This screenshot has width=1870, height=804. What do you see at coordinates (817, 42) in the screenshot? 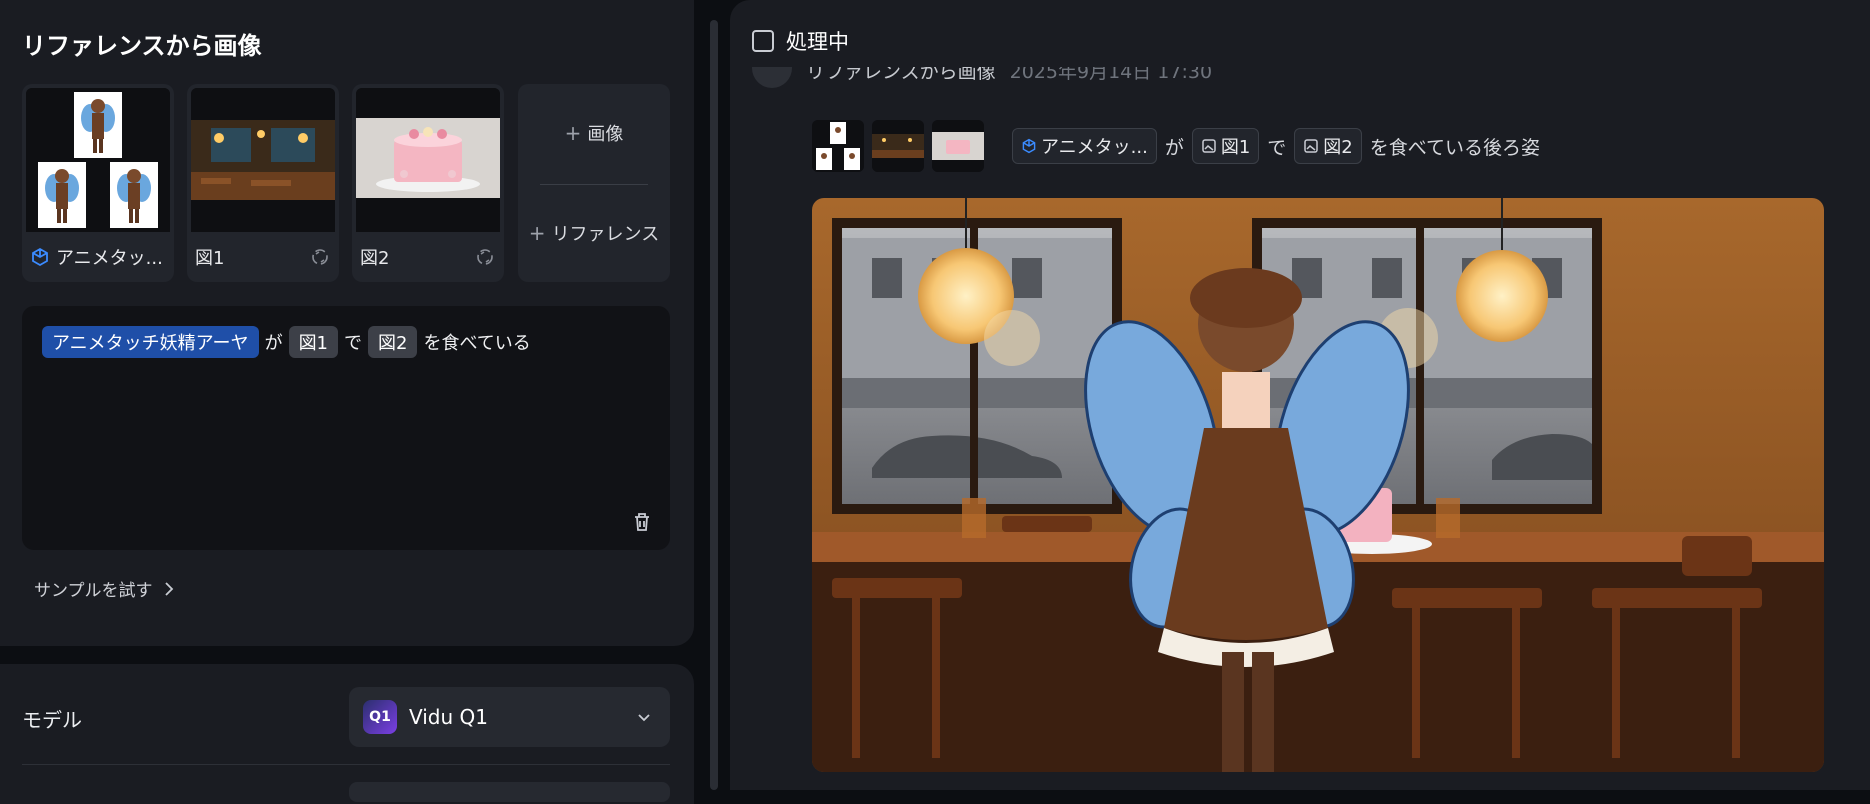
I see `processing-label: 処理中` at bounding box center [817, 42].